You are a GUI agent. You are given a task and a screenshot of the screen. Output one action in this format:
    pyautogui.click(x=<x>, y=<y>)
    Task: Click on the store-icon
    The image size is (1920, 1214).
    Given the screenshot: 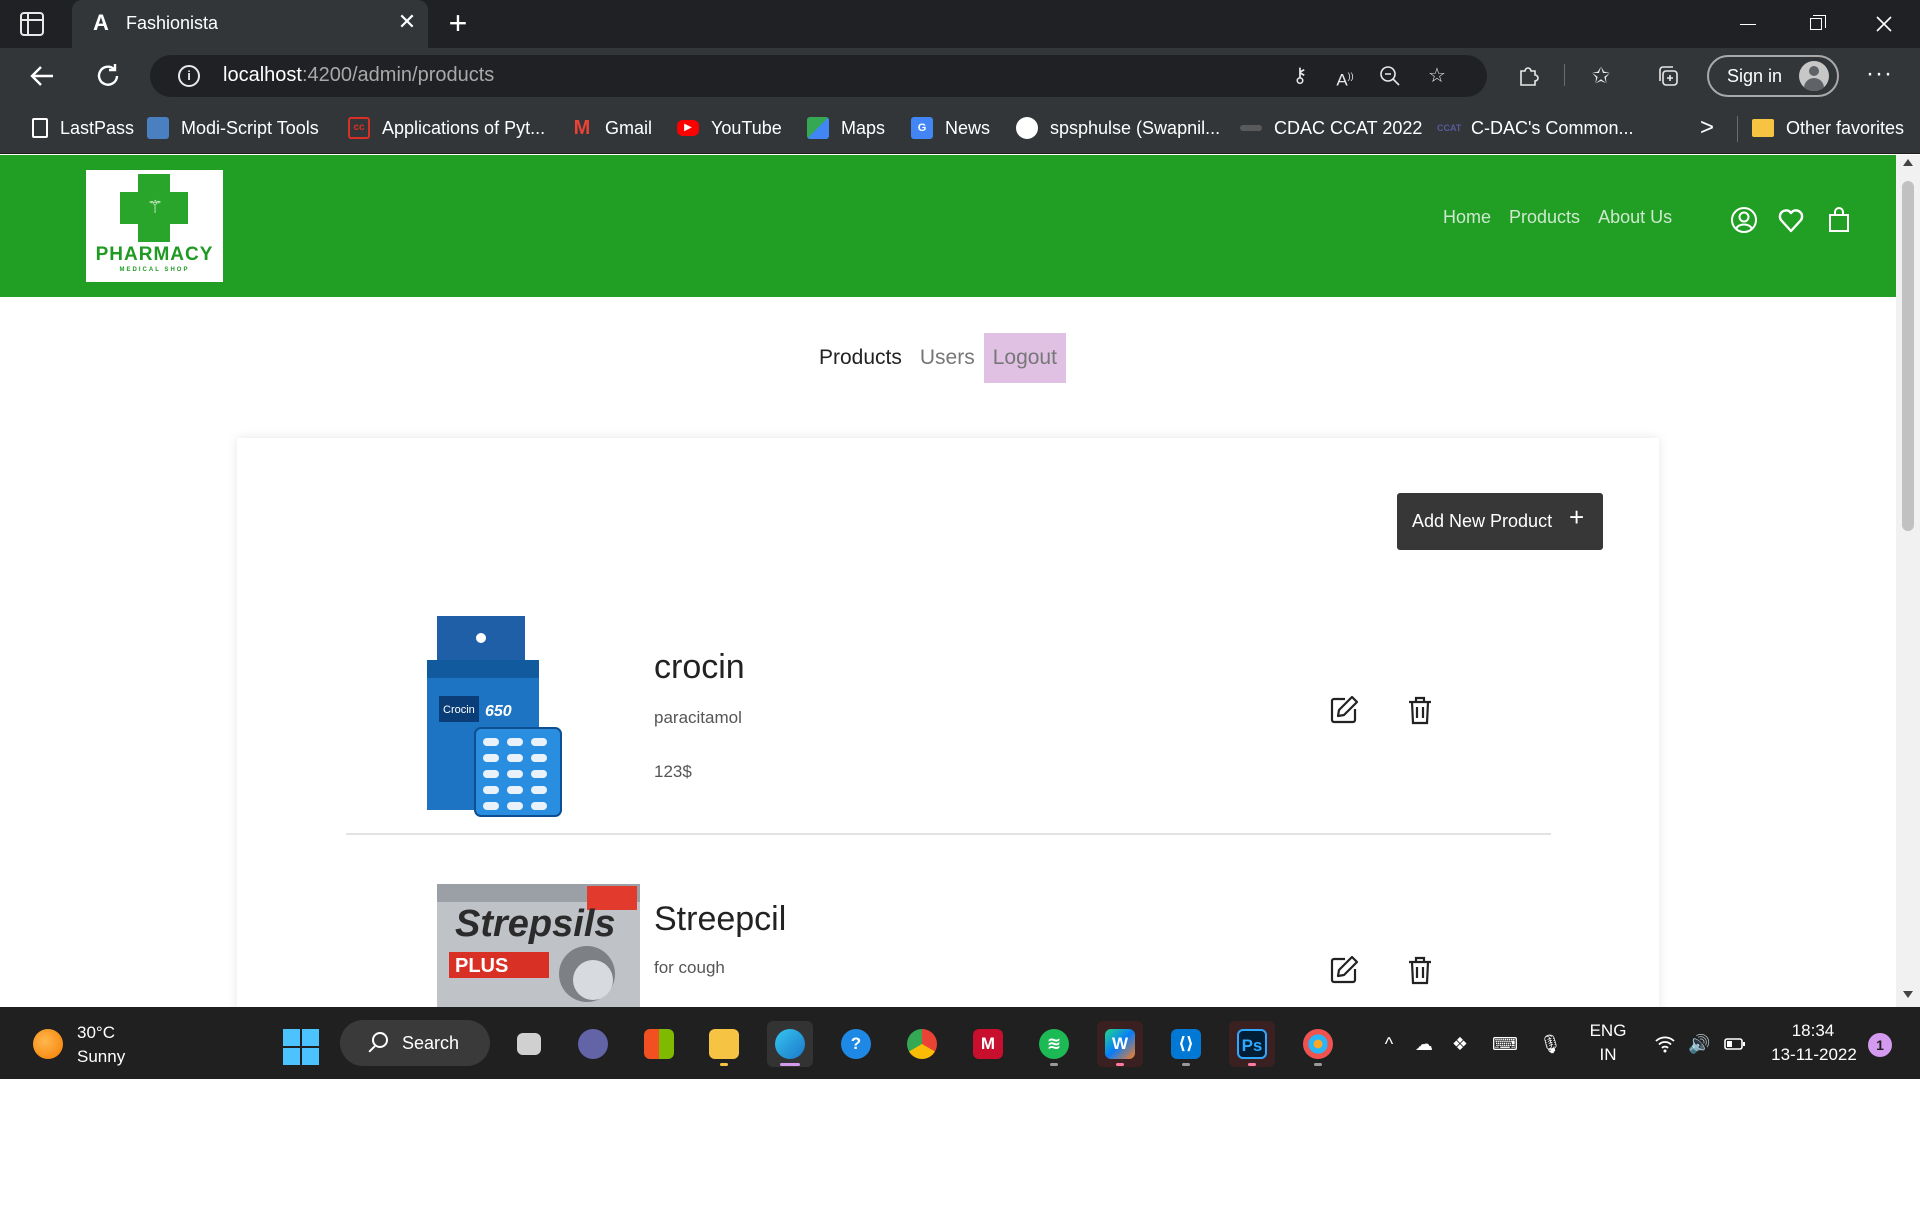 What is the action you would take?
    pyautogui.click(x=659, y=1044)
    